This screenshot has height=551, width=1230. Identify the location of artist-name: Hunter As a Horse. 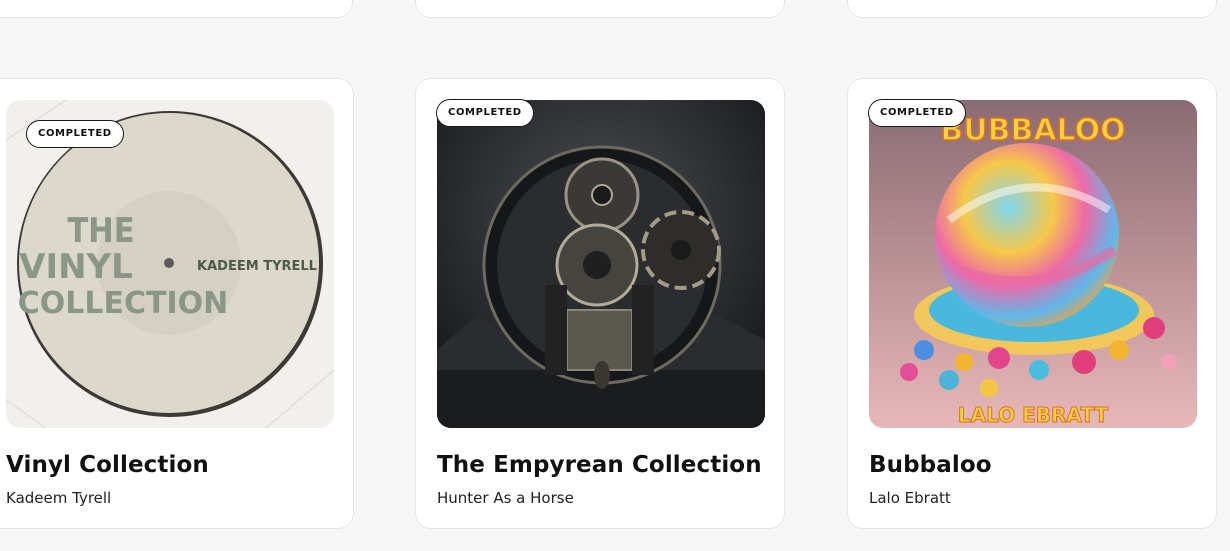
(505, 498).